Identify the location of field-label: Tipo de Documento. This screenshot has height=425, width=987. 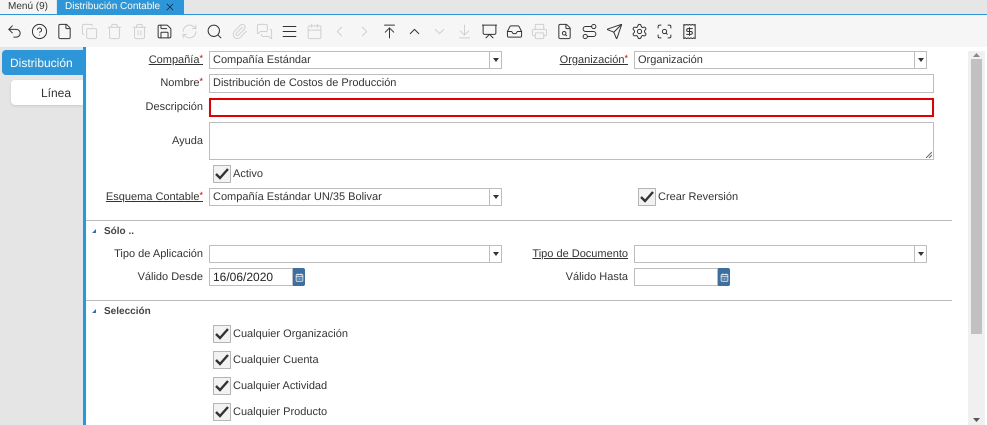
(580, 254).